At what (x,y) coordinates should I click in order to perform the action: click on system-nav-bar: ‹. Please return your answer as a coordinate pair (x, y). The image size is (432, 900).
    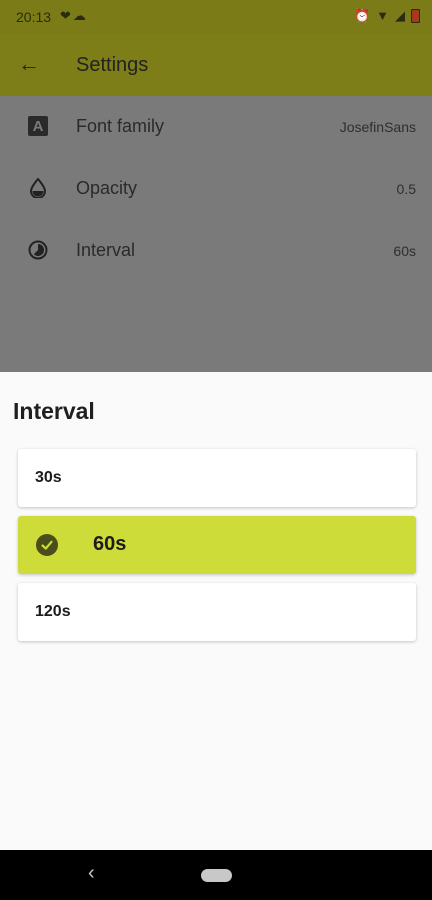
    Looking at the image, I should click on (216, 875).